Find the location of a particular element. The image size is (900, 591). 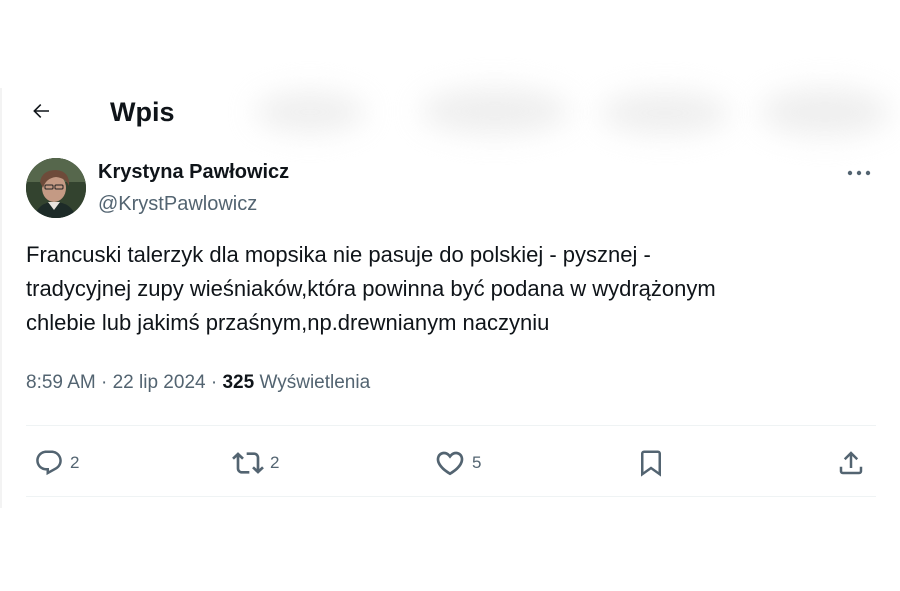

author-handle: @KrystPawlowicz is located at coordinates (177, 204).